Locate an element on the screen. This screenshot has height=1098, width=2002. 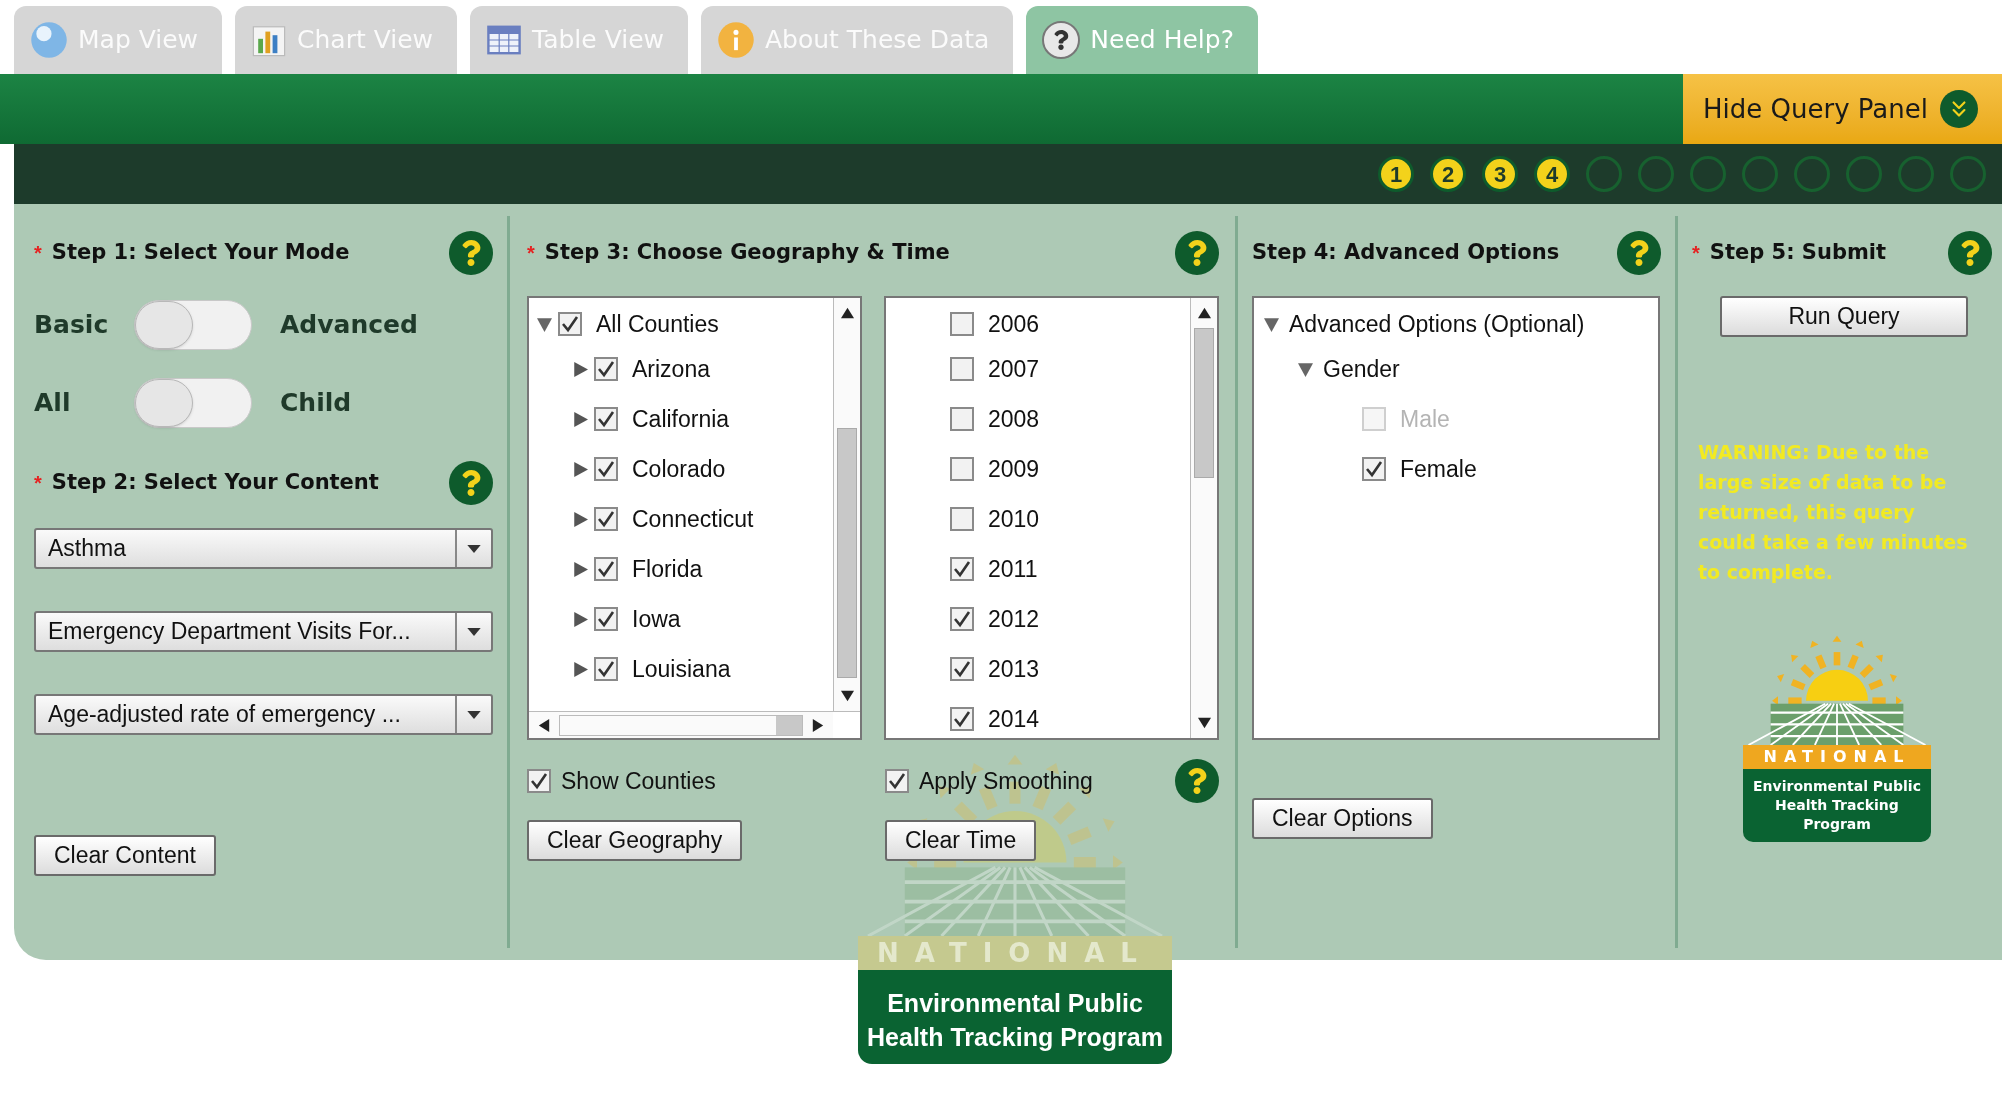
year-label: 2013 is located at coordinates (1014, 669).